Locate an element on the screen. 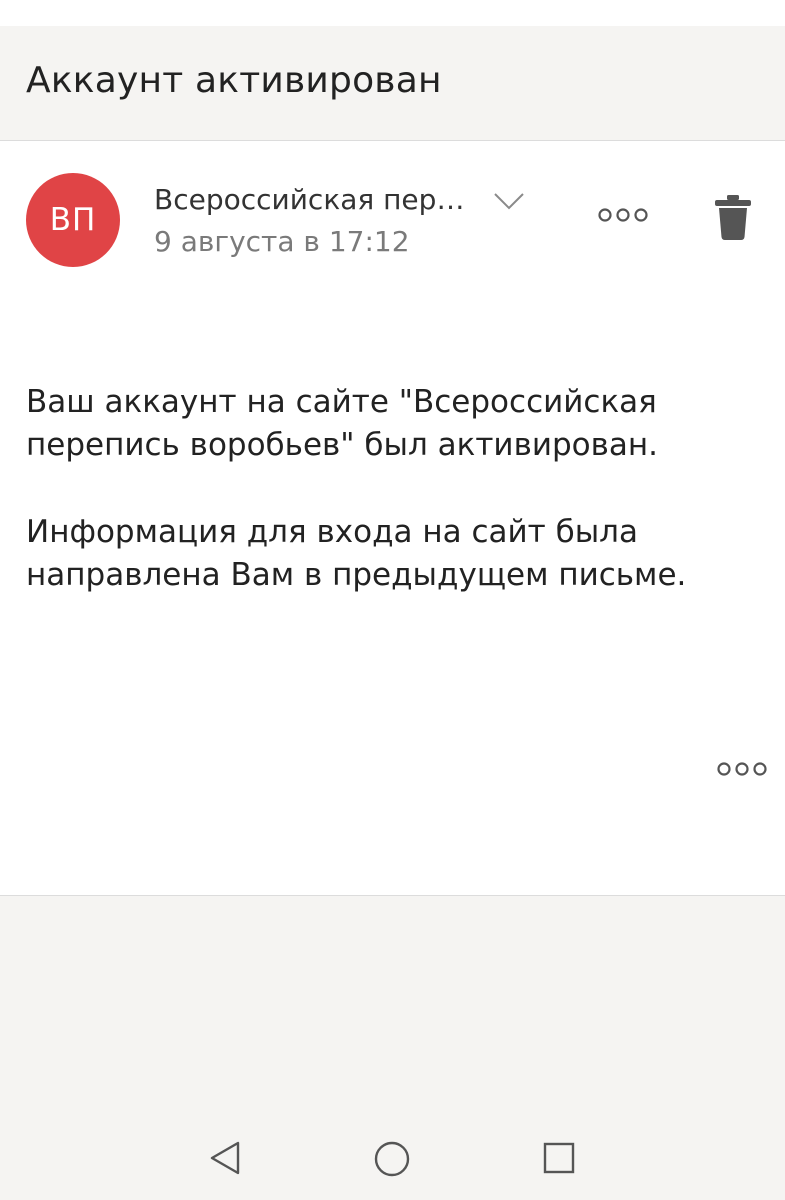 The image size is (785, 1200). avatar-initials: ВП is located at coordinates (73, 220).